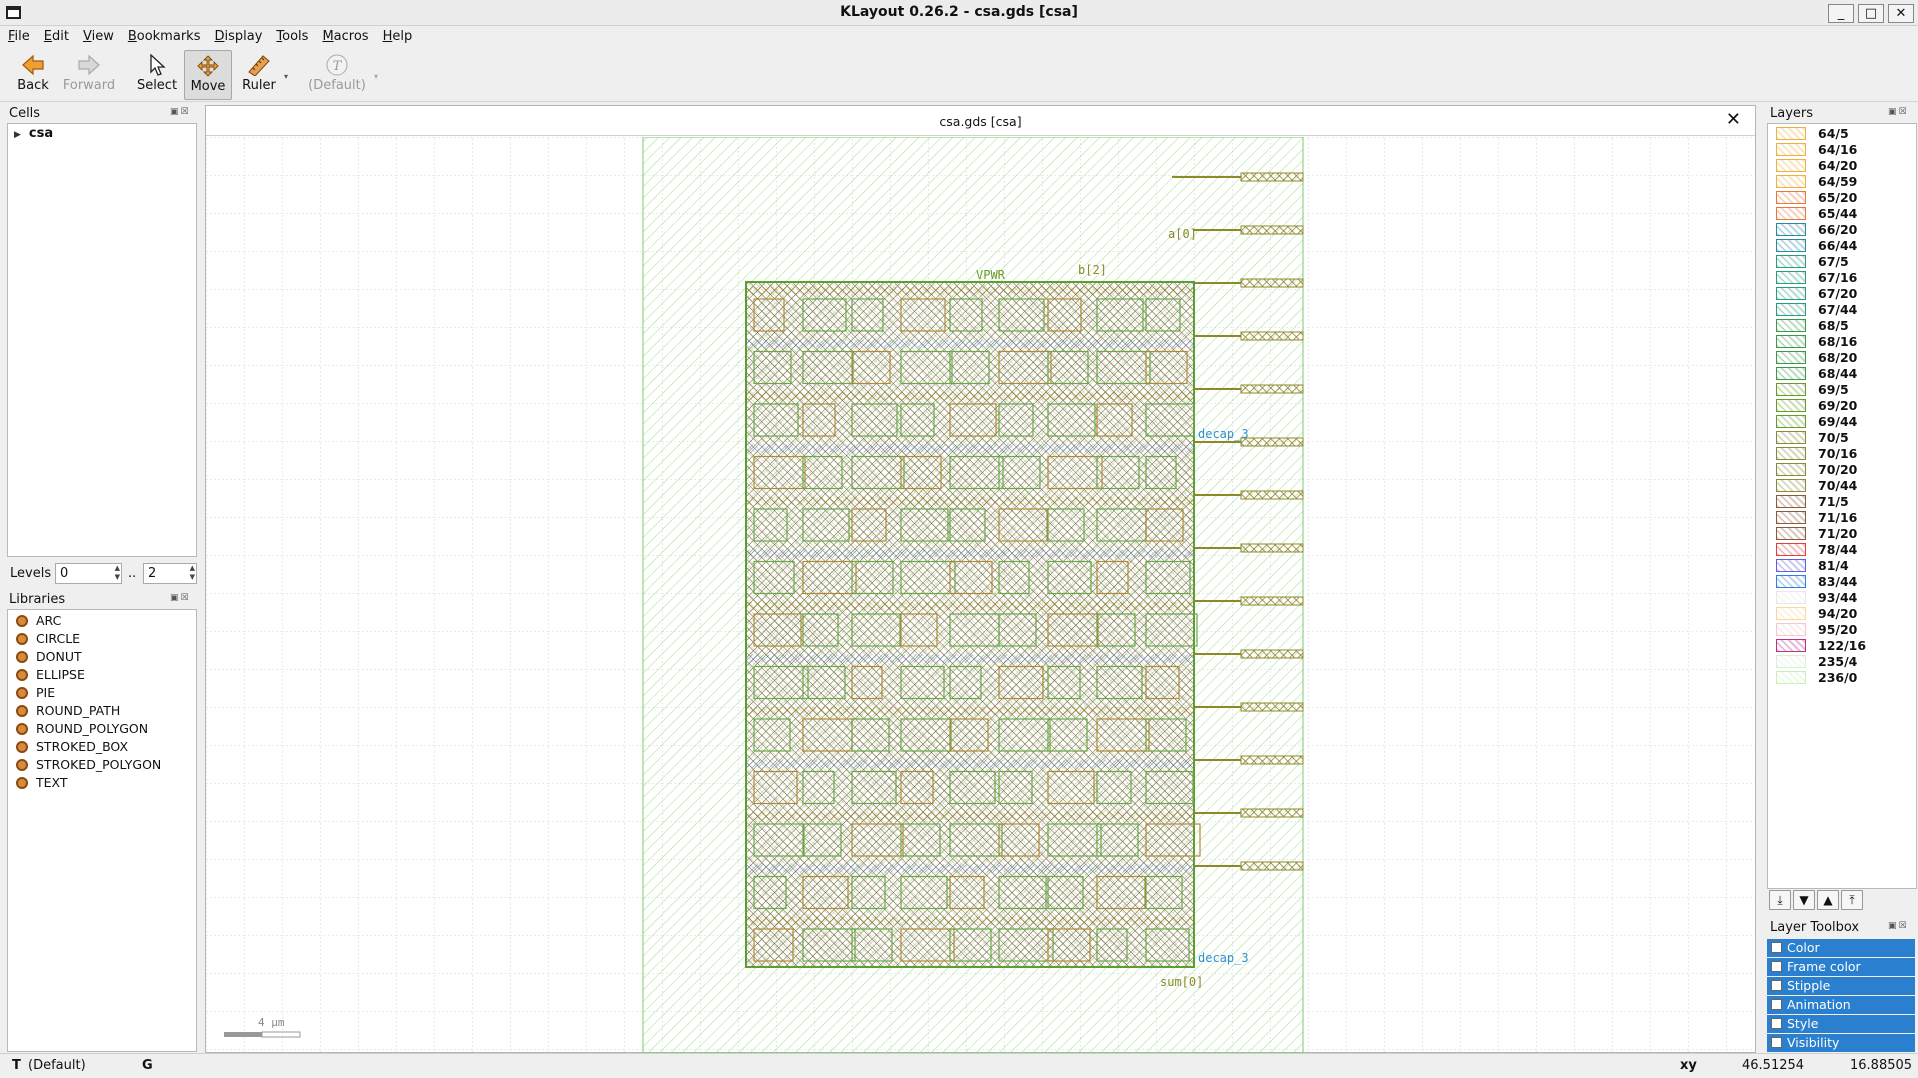 The width and height of the screenshot is (1918, 1078). I want to click on expand-arrow-icon: ▶, so click(17, 135).